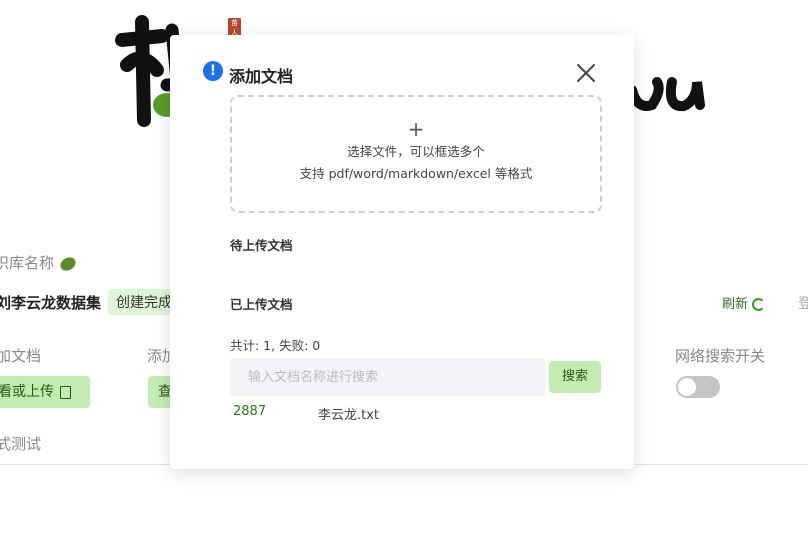 The image size is (808, 555). I want to click on close-icon, so click(586, 73).